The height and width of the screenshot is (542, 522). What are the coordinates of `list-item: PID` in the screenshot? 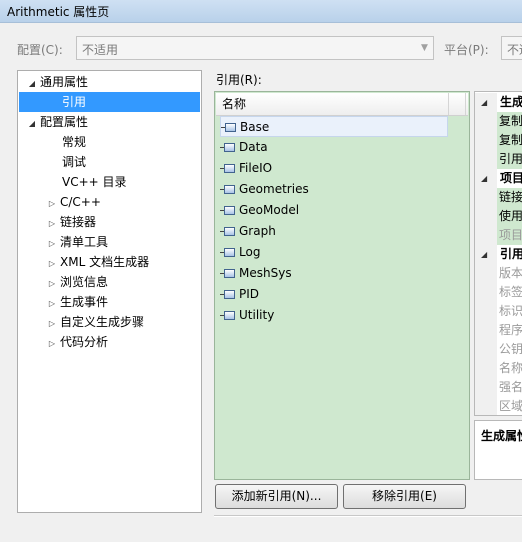 It's located at (239, 294).